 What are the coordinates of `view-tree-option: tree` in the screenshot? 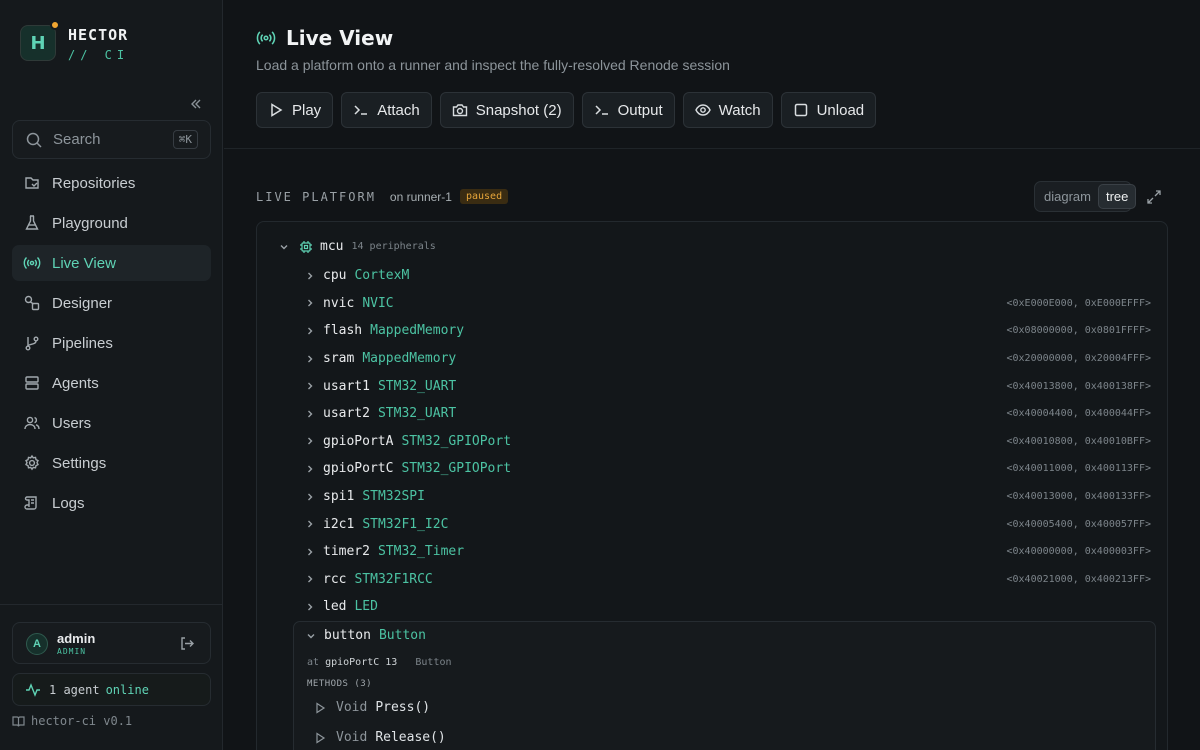 It's located at (1117, 196).